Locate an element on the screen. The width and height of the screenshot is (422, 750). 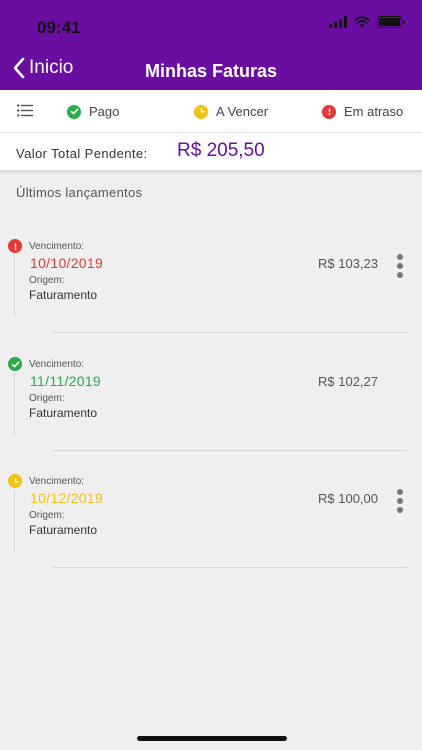
chevron-left-icon is located at coordinates (19, 68).